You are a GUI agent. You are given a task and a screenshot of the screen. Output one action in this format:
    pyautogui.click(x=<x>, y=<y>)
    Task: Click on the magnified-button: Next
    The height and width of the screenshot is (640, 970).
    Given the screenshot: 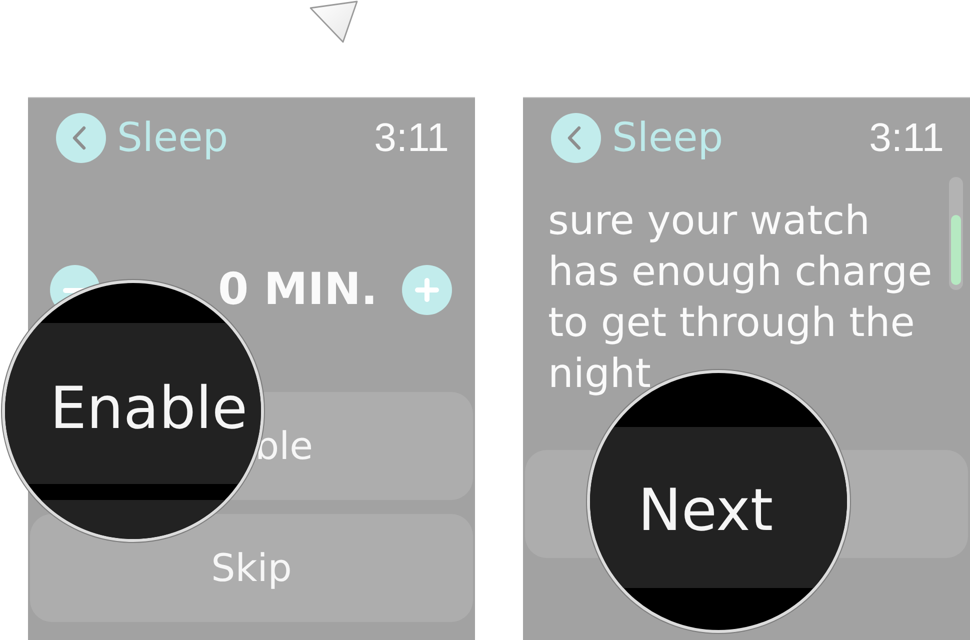 What is the action you would take?
    pyautogui.click(x=718, y=507)
    